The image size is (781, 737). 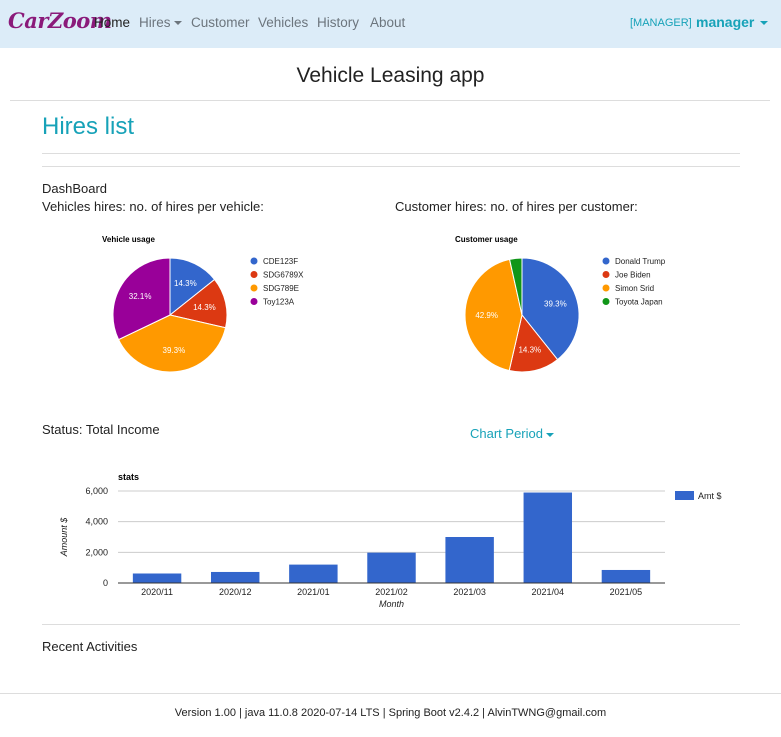 I want to click on legend-label: CDE123F, so click(x=280, y=261).